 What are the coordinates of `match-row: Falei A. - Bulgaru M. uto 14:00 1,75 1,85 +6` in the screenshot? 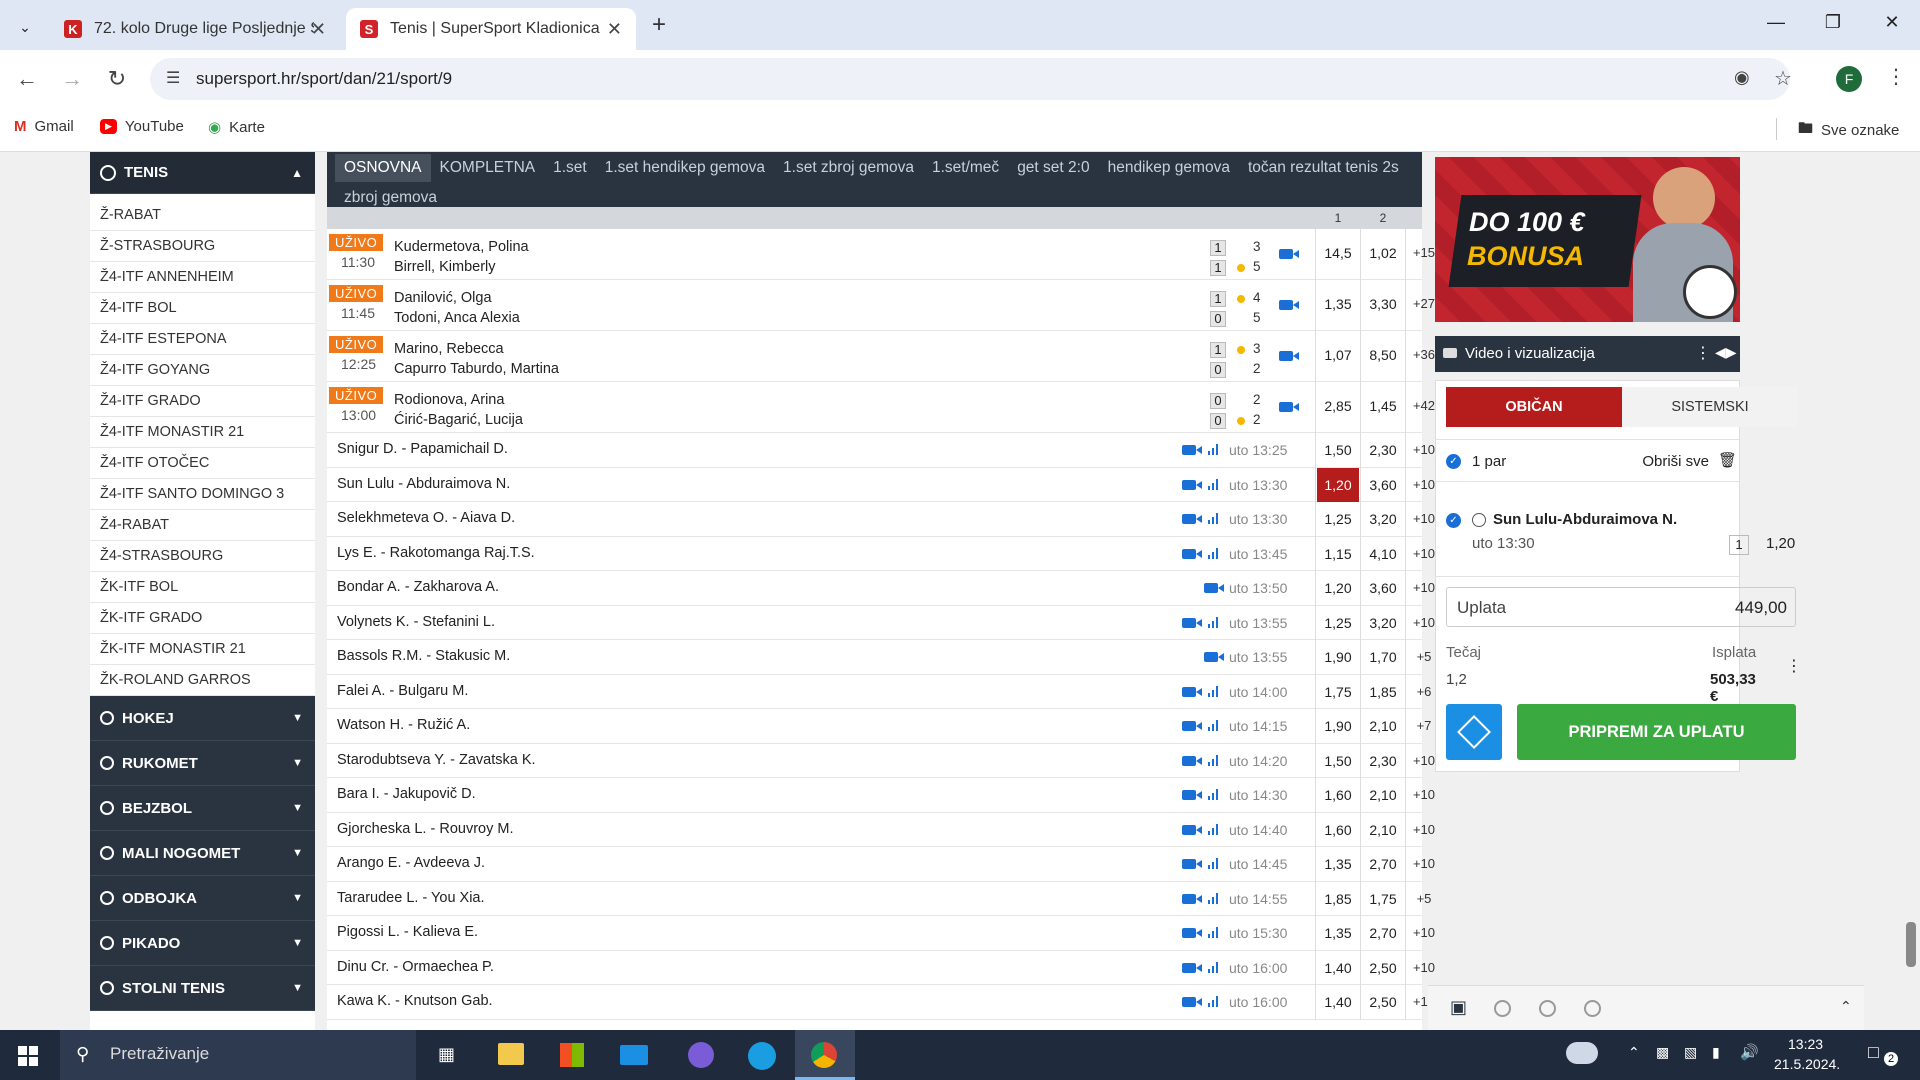 It's located at (879, 692).